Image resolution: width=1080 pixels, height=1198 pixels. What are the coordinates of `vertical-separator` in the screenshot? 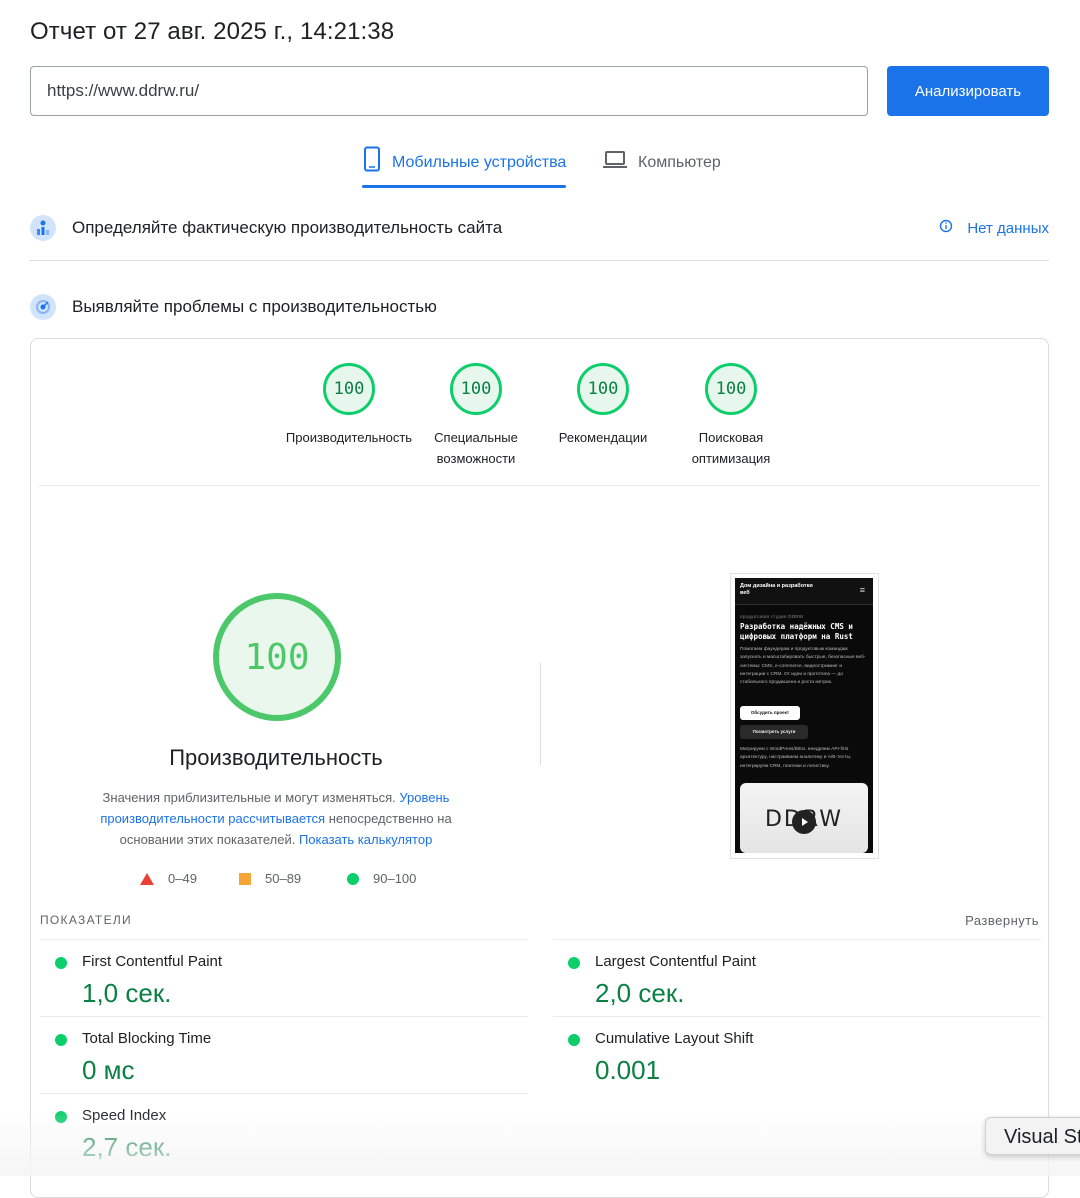 It's located at (540, 714).